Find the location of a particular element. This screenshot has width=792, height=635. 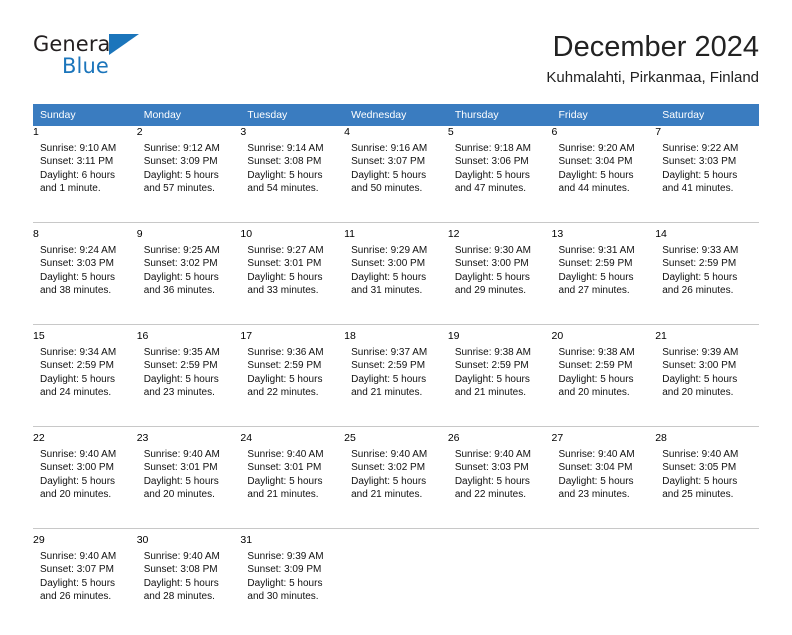

sunrise-text: Sunrise: 9:12 AM is located at coordinates (181, 148).